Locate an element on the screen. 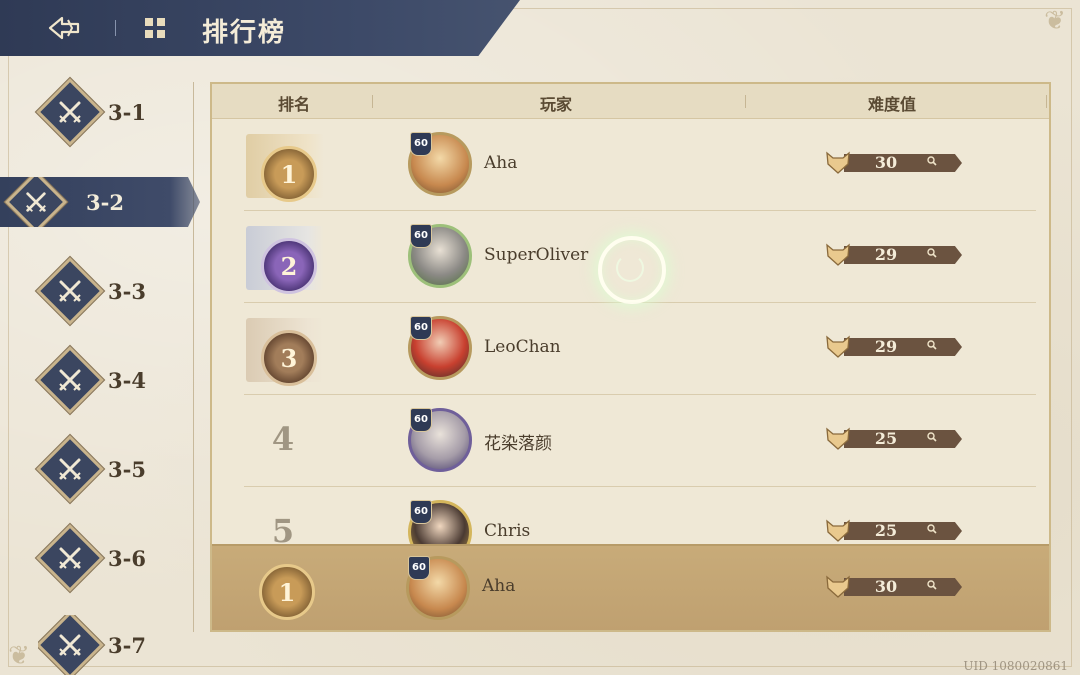 The width and height of the screenshot is (1080, 675). sidebar-item-3-7: 3-7 is located at coordinates (113, 645).